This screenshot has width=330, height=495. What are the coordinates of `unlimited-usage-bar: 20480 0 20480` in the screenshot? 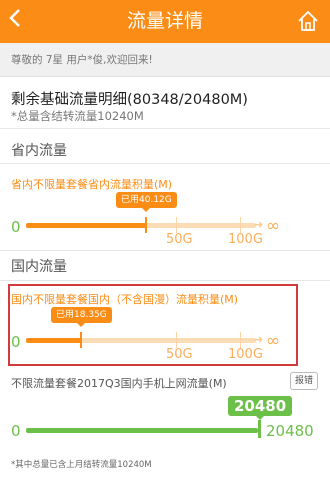 It's located at (165, 421).